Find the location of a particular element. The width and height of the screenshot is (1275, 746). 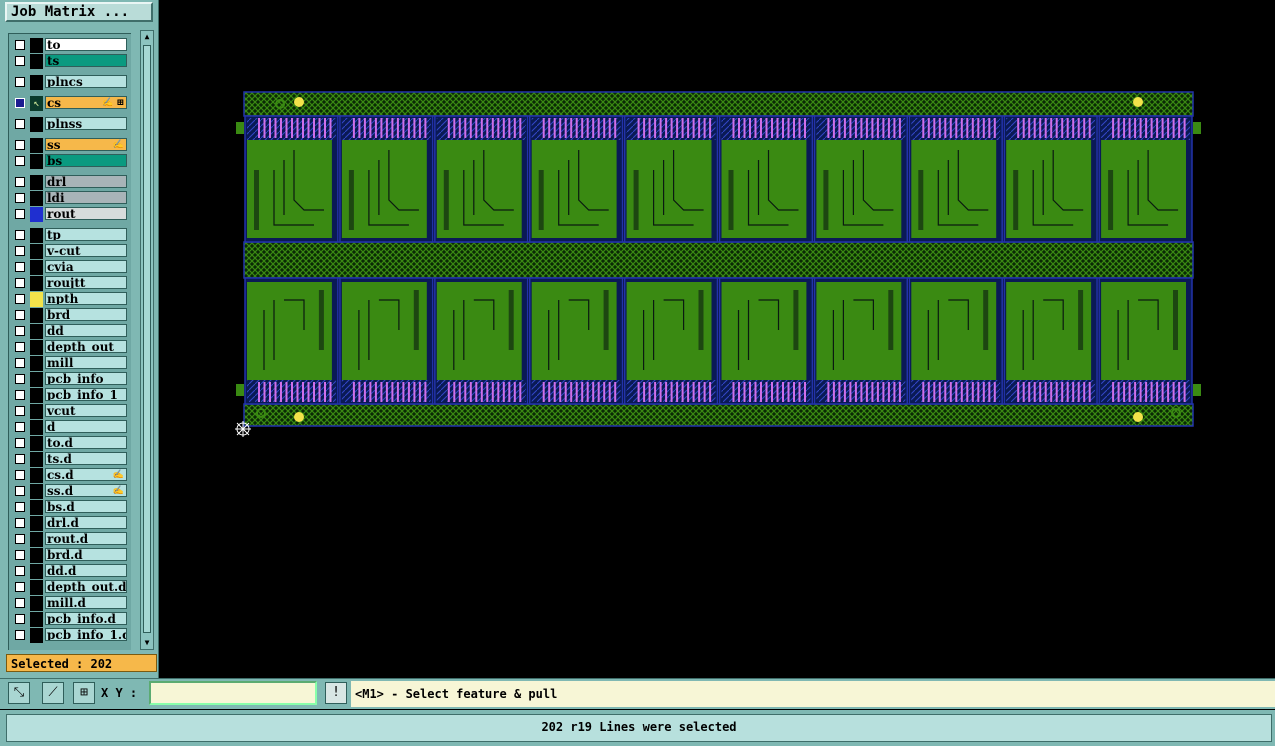

layer-row-cvia: cvia is located at coordinates (70, 267).